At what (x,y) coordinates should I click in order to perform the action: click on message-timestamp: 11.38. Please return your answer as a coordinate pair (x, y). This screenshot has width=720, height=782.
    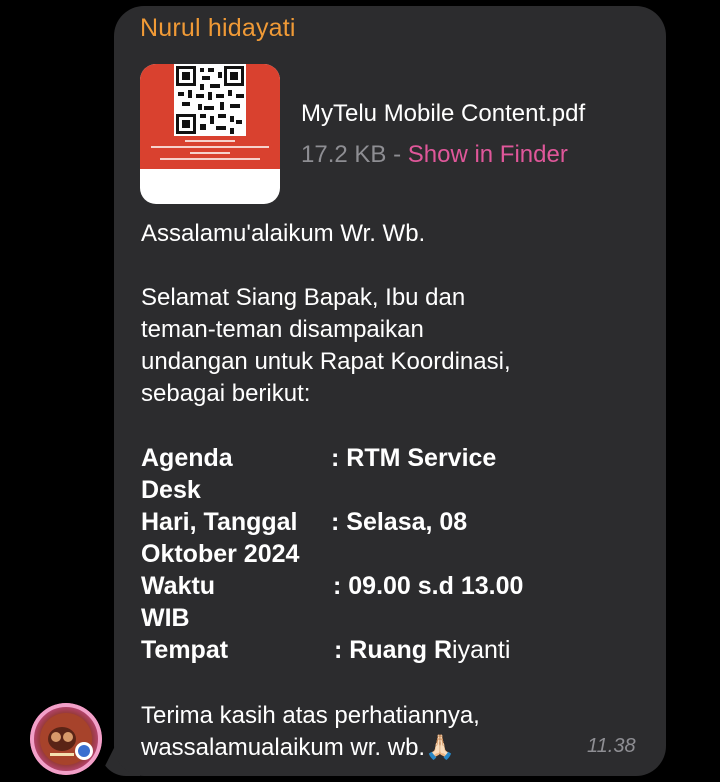
    Looking at the image, I should click on (611, 746).